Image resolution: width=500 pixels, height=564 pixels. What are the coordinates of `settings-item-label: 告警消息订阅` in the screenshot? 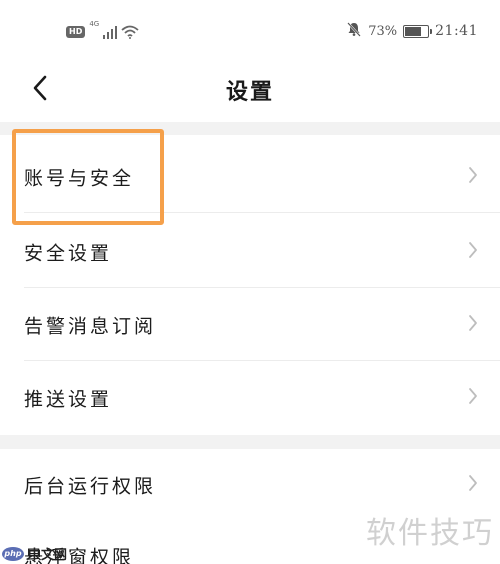 It's located at (90, 326).